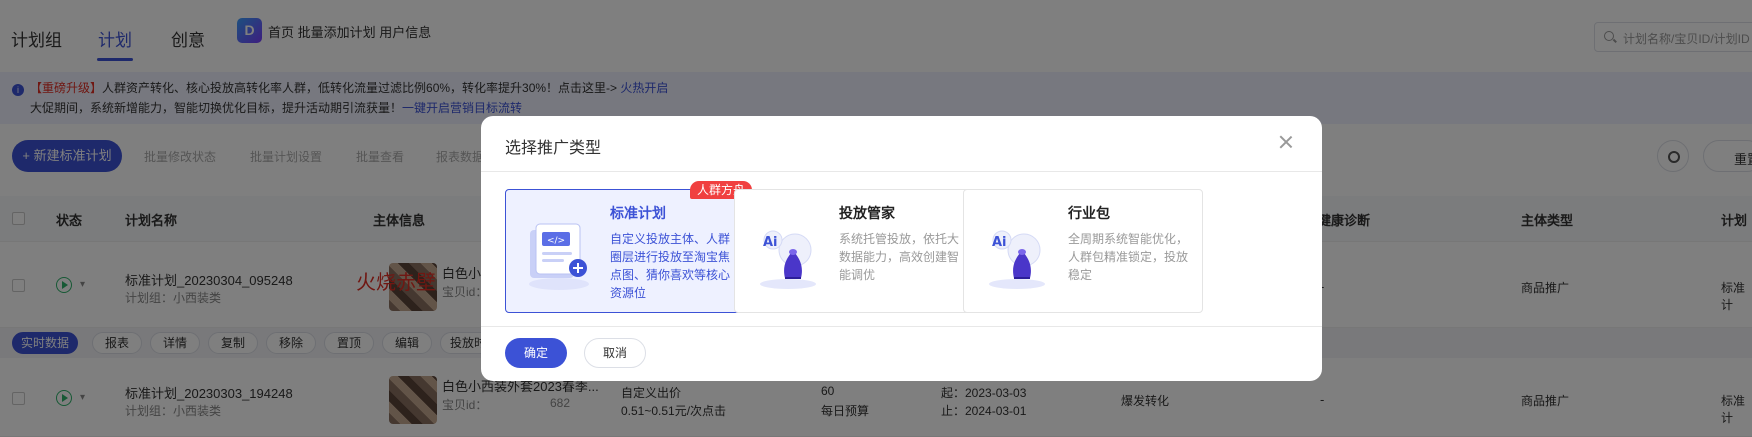 The image size is (1752, 437). Describe the element at coordinates (1089, 213) in the screenshot. I see `option-title: 行业包` at that location.